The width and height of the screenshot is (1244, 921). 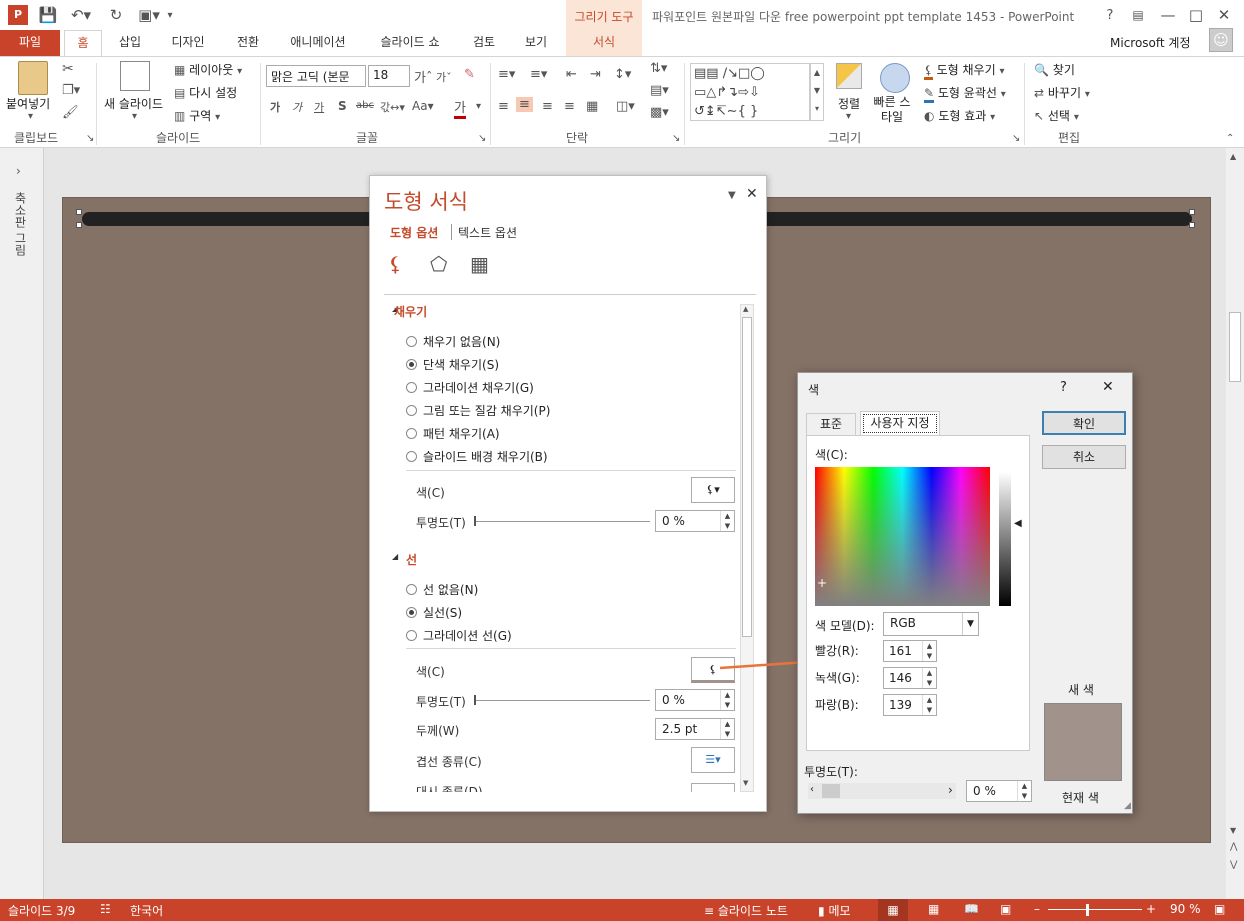 I want to click on font-name-input: 맑은 고딕 (본문, so click(x=316, y=76).